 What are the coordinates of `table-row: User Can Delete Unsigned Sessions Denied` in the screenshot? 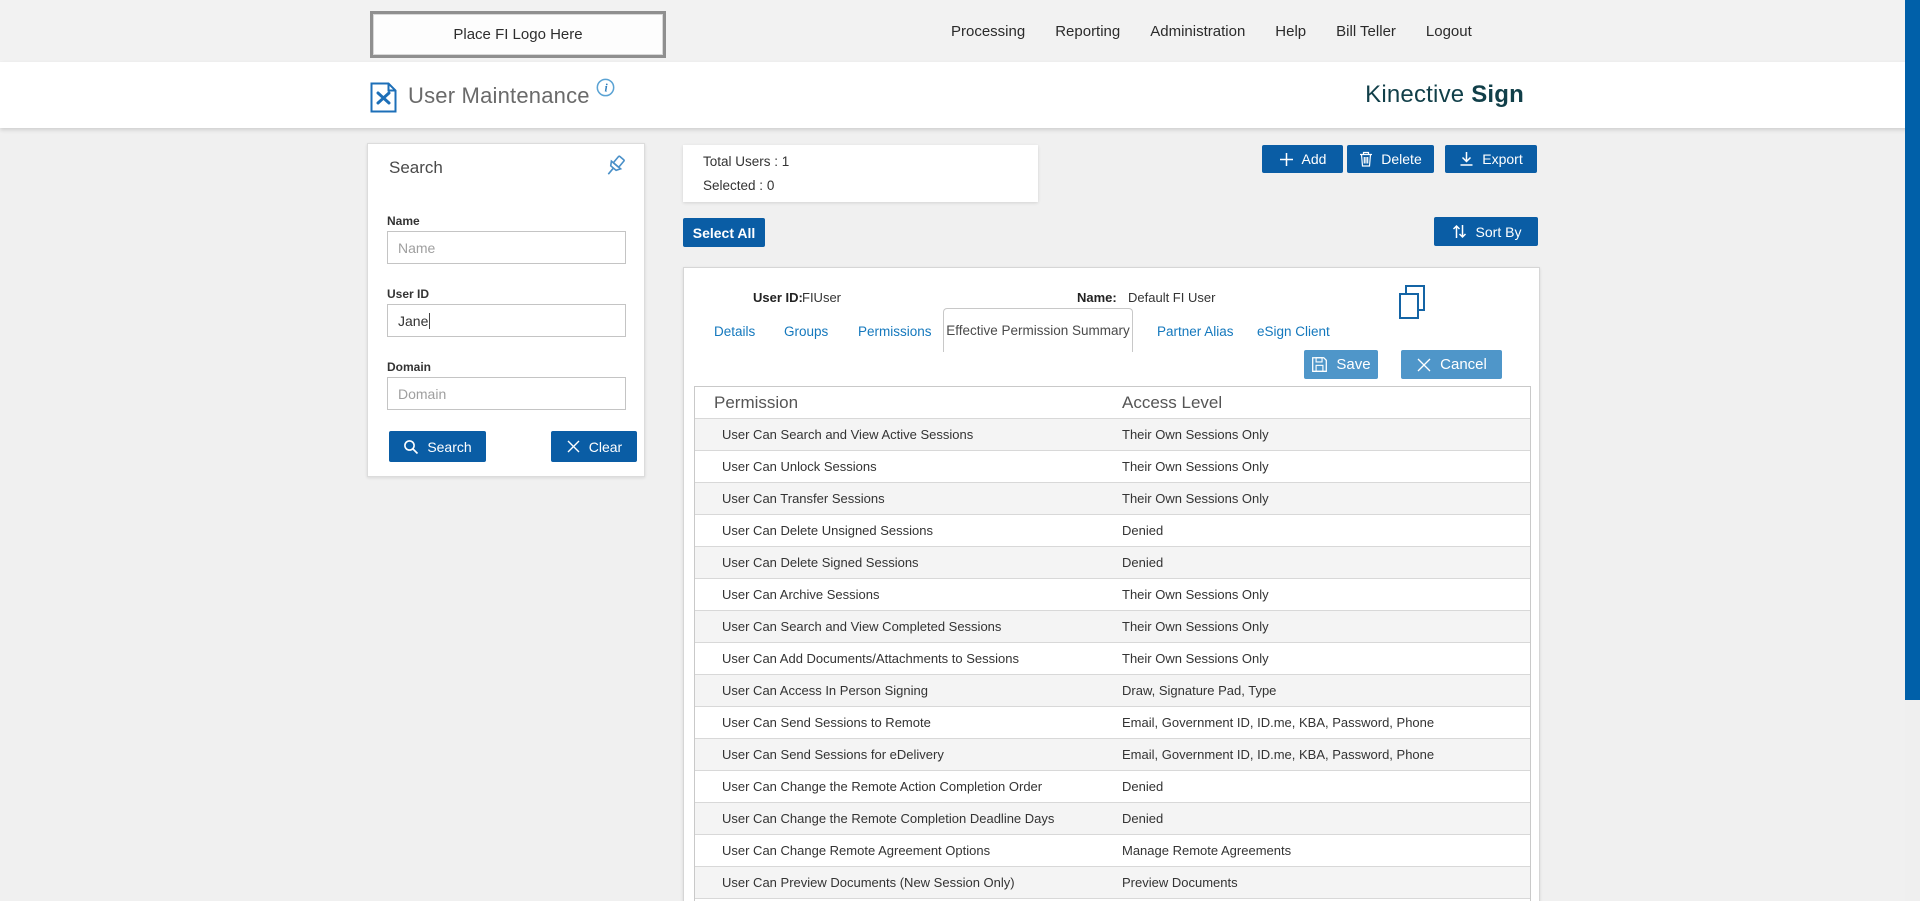 It's located at (1112, 530).